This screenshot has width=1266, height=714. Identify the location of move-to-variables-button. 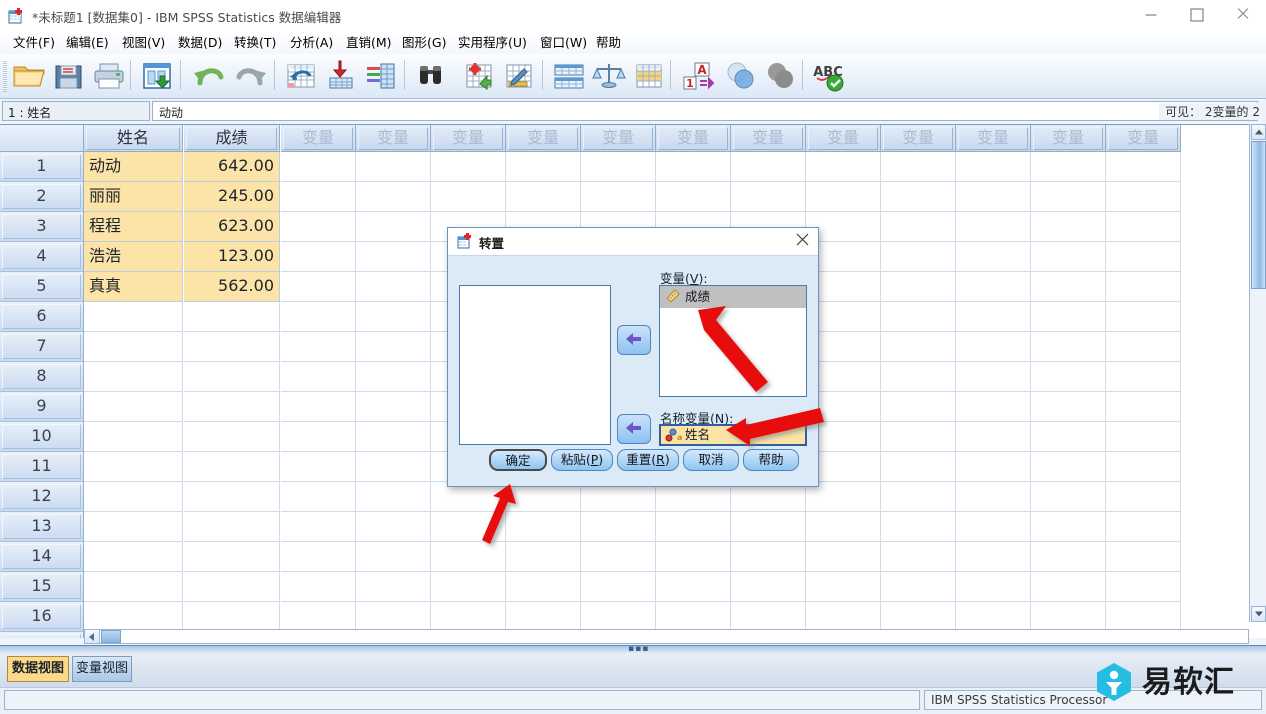
(634, 340).